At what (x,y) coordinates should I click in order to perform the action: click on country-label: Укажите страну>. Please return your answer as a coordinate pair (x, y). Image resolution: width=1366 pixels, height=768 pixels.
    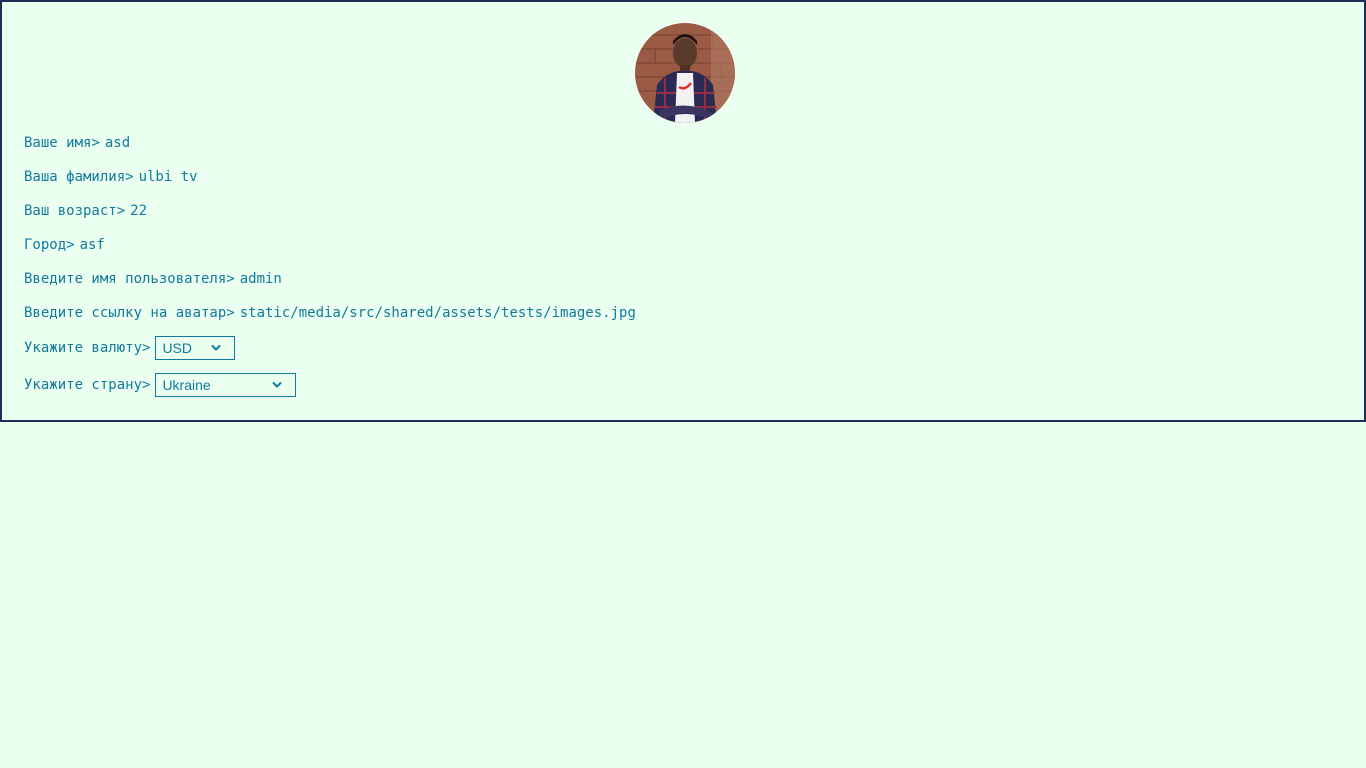
    Looking at the image, I should click on (87, 385).